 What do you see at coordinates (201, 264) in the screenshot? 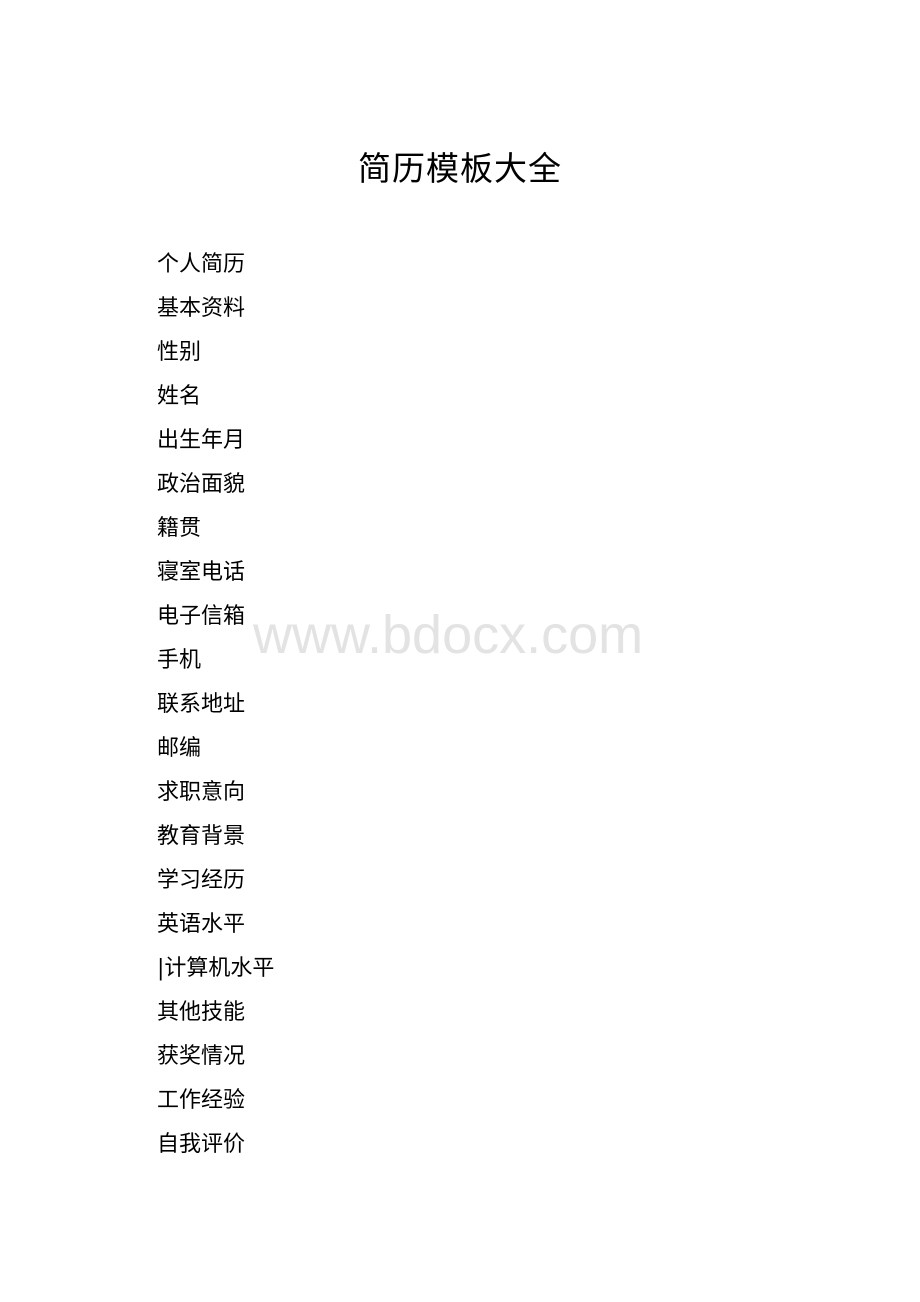
I see `section-item: 个人简历` at bounding box center [201, 264].